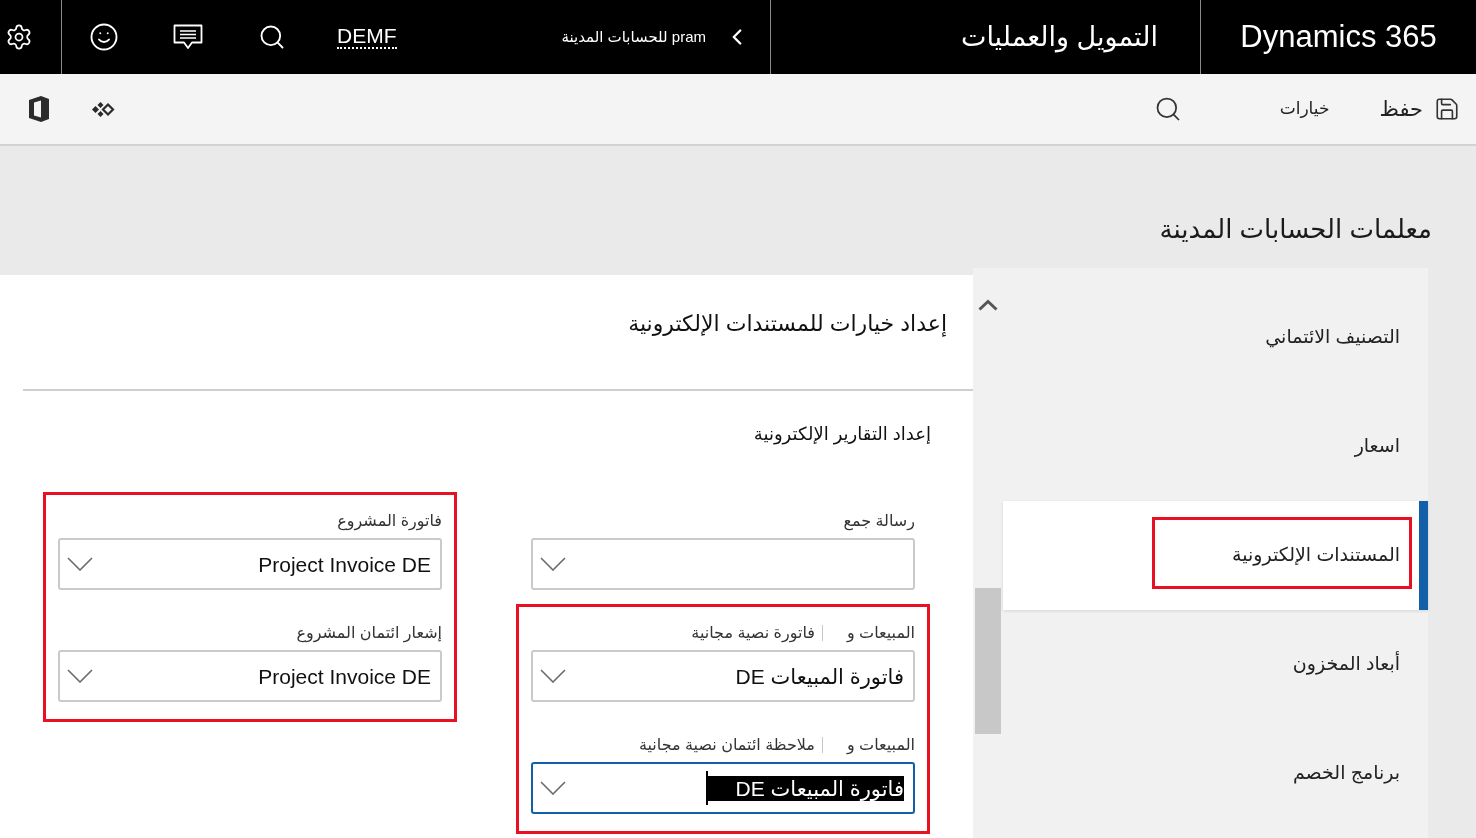 The height and width of the screenshot is (838, 1476). Describe the element at coordinates (842, 434) in the screenshot. I see `group-title: إعداد التقارير الإلكترونية` at that location.